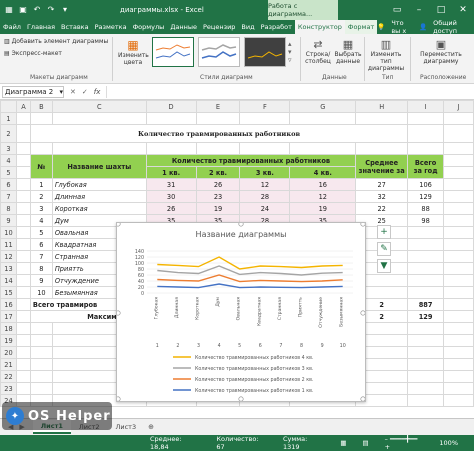  I want to click on share-icon: 👤, so click(423, 27).